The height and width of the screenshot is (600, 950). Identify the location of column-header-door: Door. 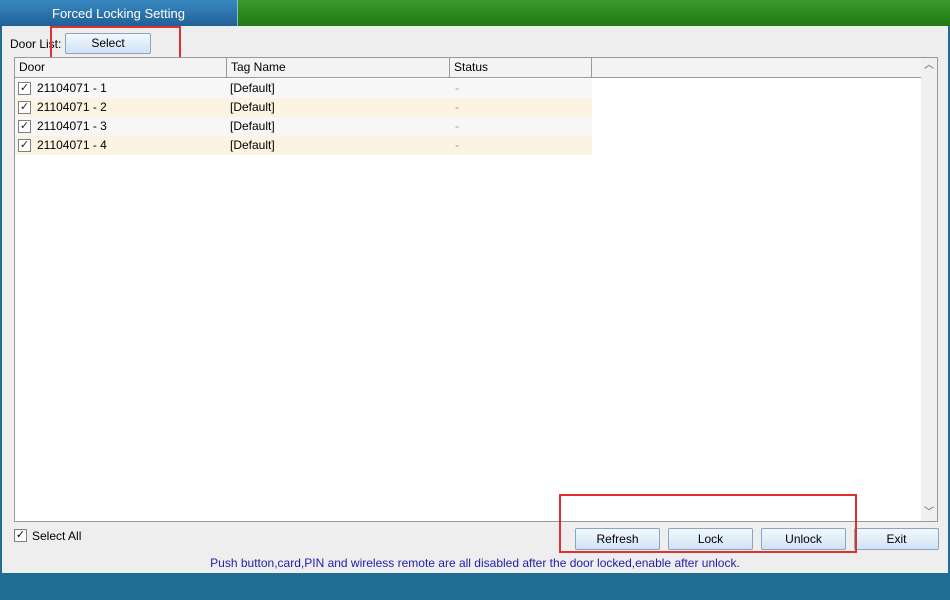
(121, 67).